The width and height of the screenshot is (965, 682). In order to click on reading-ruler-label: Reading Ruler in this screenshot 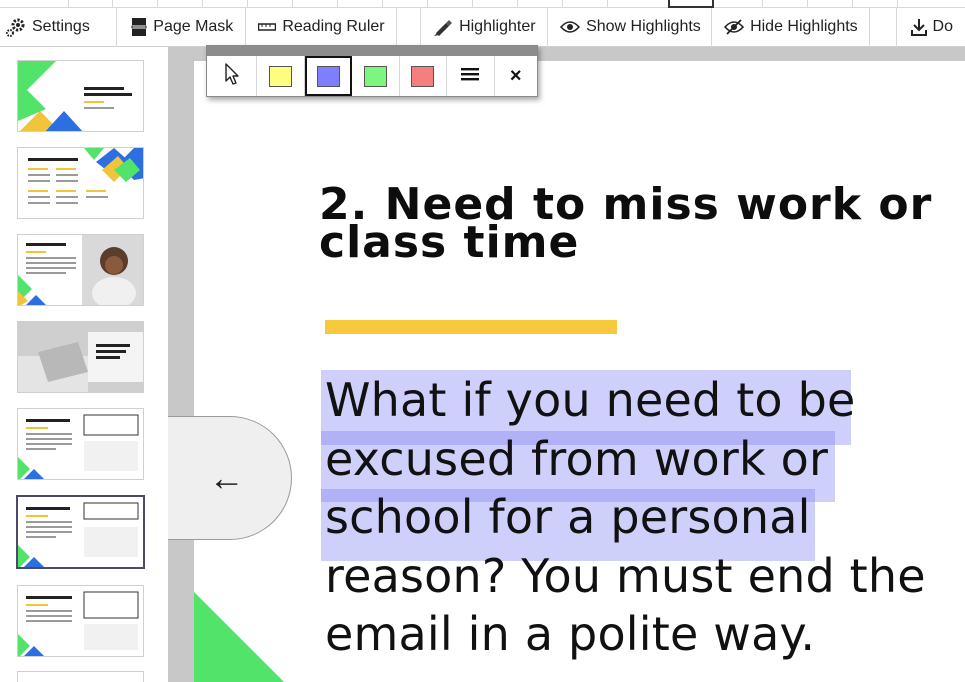, I will do `click(333, 26)`.